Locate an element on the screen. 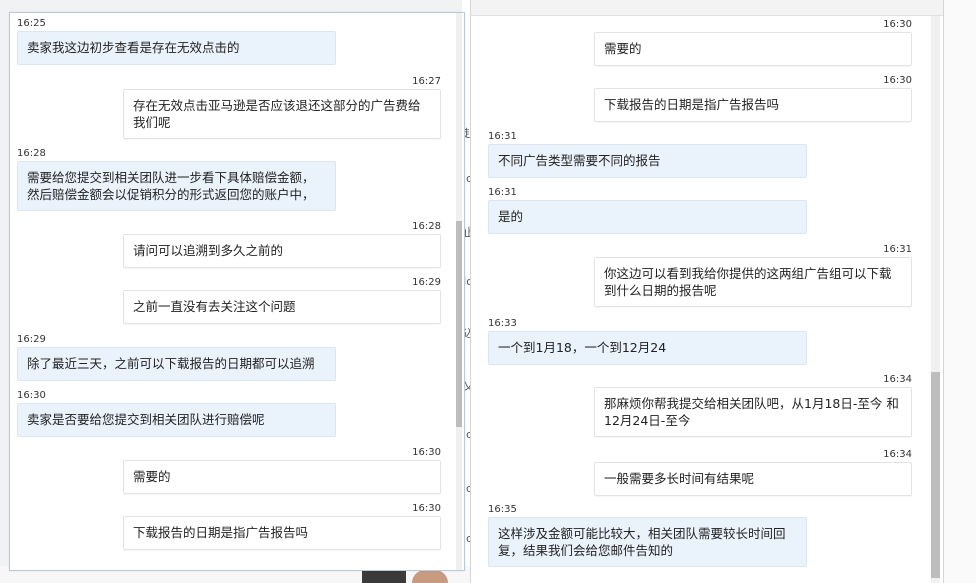 This screenshot has height=583, width=976. message-bubble: 一般需要多长时间有结果呢 is located at coordinates (753, 479).